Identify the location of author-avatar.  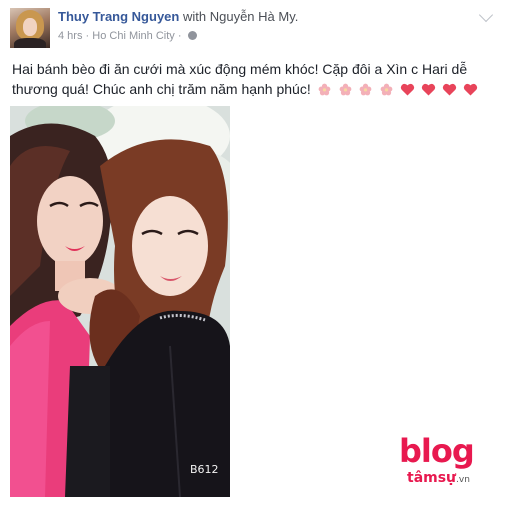
(30, 28).